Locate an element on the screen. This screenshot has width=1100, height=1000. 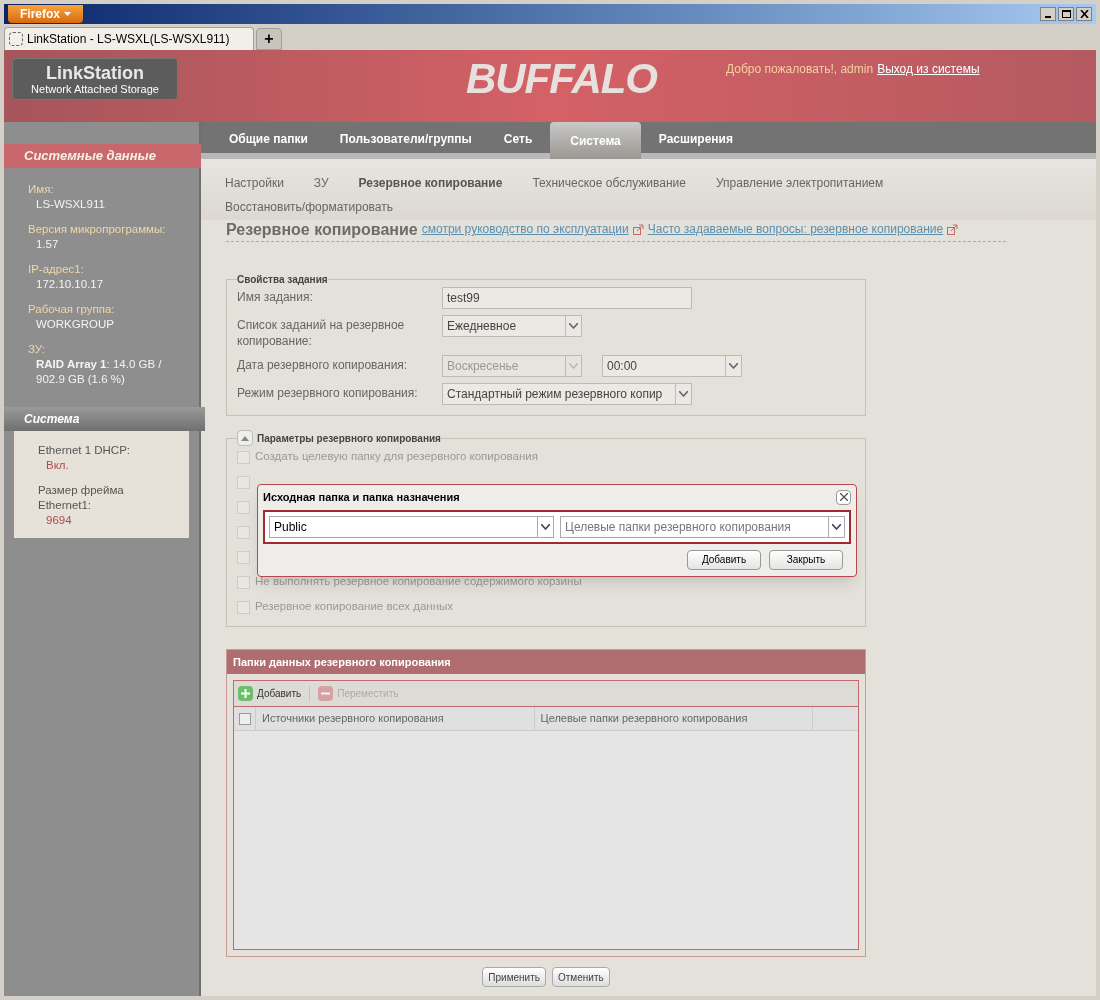
info-value: Вкл. is located at coordinates (57, 465).